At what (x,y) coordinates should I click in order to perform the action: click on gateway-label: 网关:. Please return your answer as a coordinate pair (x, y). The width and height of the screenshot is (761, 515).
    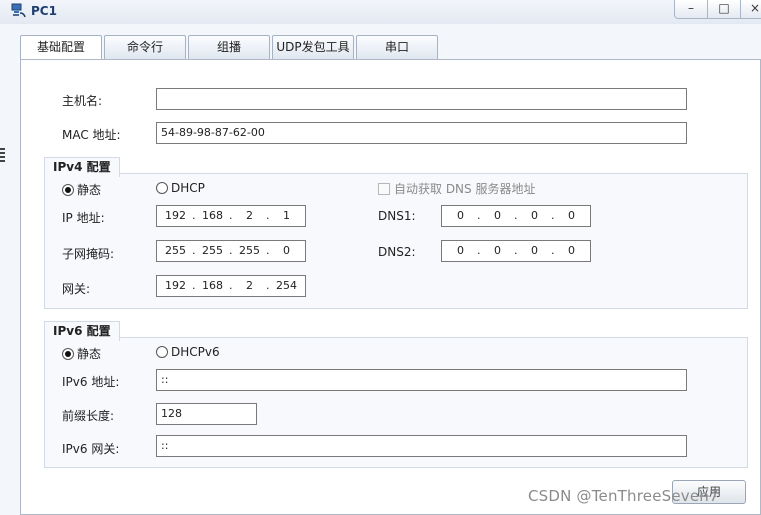
    Looking at the image, I should click on (76, 289).